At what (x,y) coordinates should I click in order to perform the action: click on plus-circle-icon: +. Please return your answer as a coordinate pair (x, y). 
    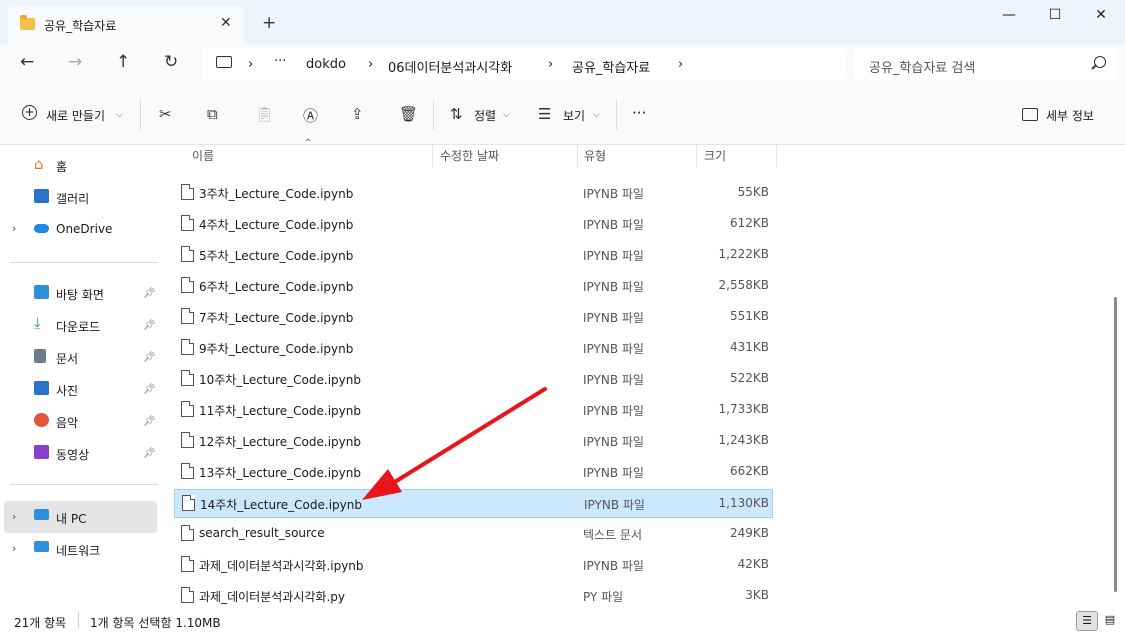
    Looking at the image, I should click on (29, 112).